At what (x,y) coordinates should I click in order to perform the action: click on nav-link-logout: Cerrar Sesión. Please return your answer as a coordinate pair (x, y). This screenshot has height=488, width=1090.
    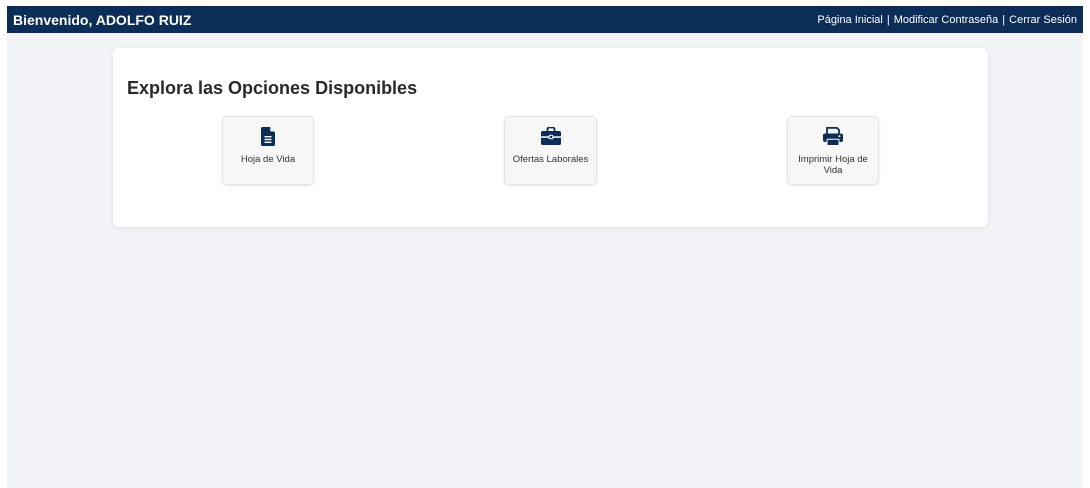
    Looking at the image, I should click on (1043, 20).